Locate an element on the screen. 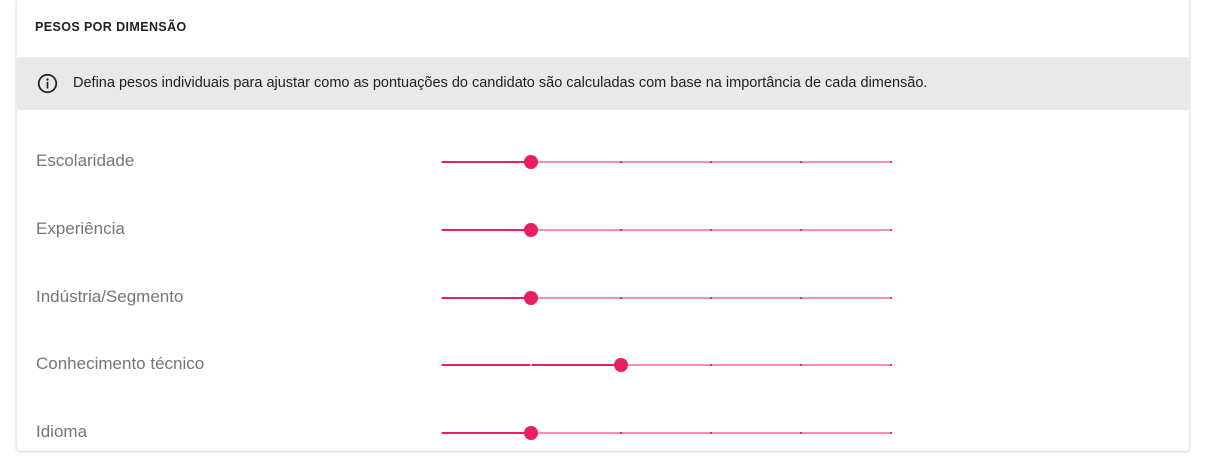 This screenshot has height=461, width=1212. weight-slider-escolaridade is located at coordinates (666, 161).